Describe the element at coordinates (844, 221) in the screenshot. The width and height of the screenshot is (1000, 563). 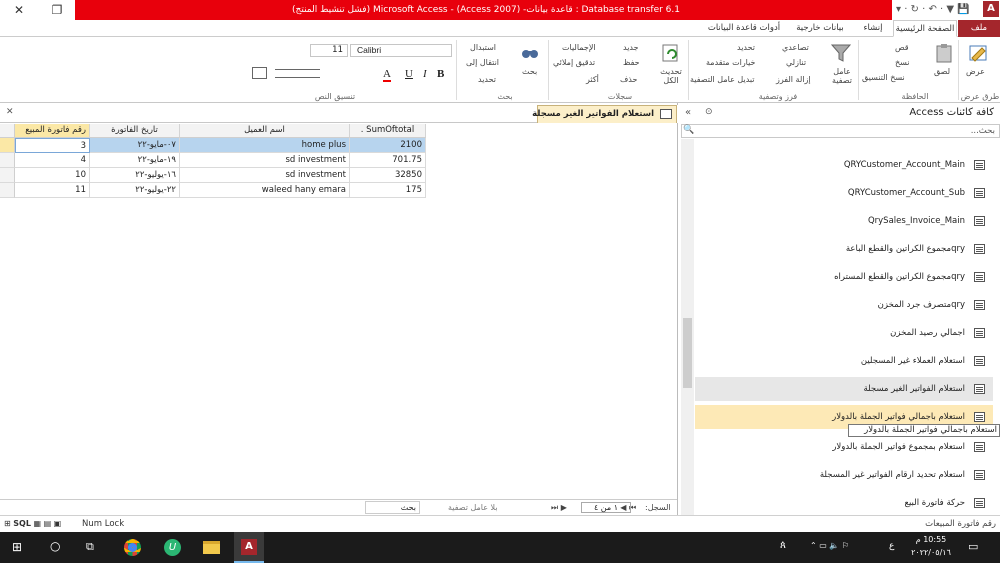
I see `nav-item-query: QrySales_Invoice_Main` at that location.